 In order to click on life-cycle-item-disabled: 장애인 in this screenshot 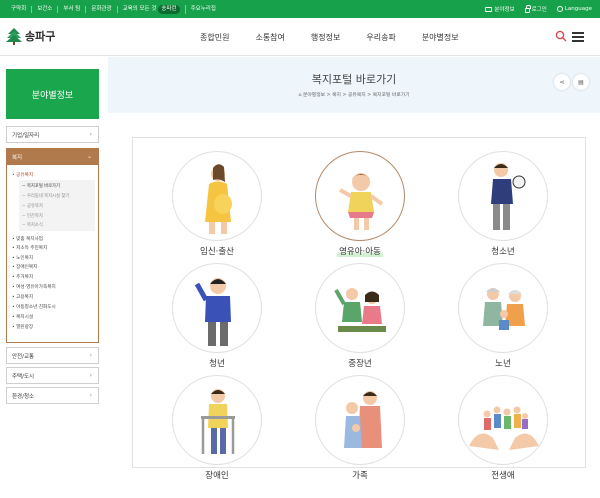, I will do `click(217, 428)`.